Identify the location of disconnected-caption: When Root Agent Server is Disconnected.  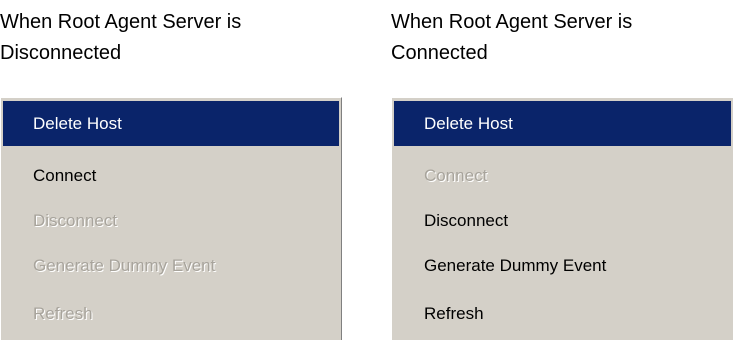
(121, 37).